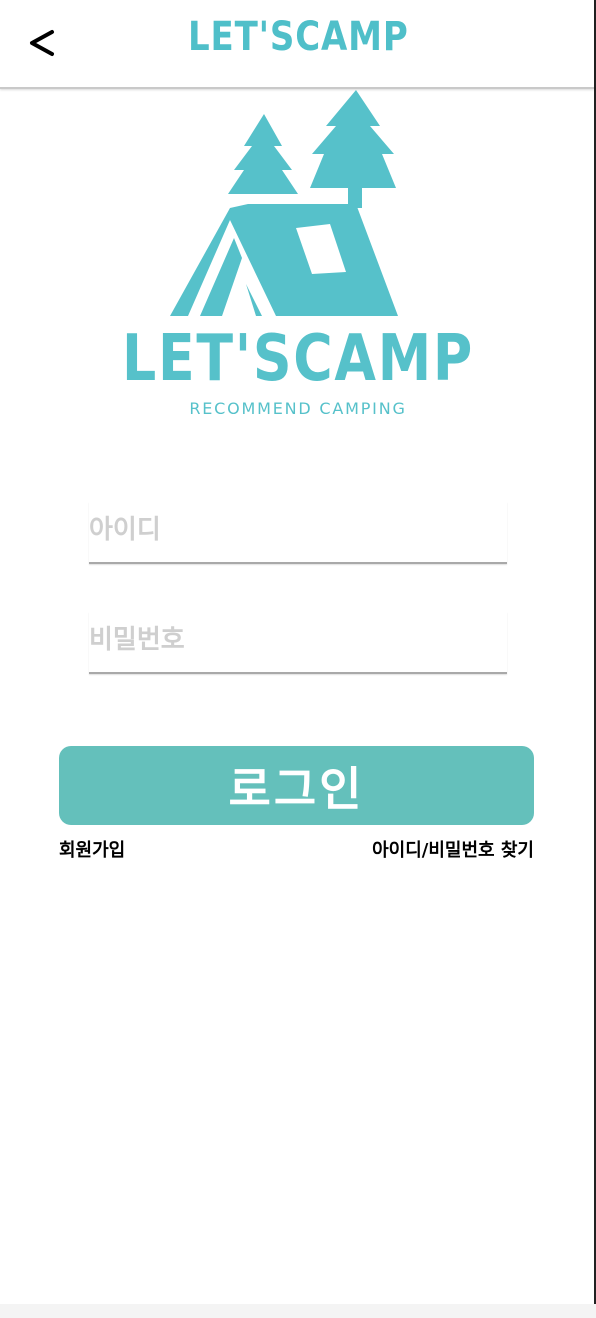  I want to click on login-button: 로그인, so click(296, 785).